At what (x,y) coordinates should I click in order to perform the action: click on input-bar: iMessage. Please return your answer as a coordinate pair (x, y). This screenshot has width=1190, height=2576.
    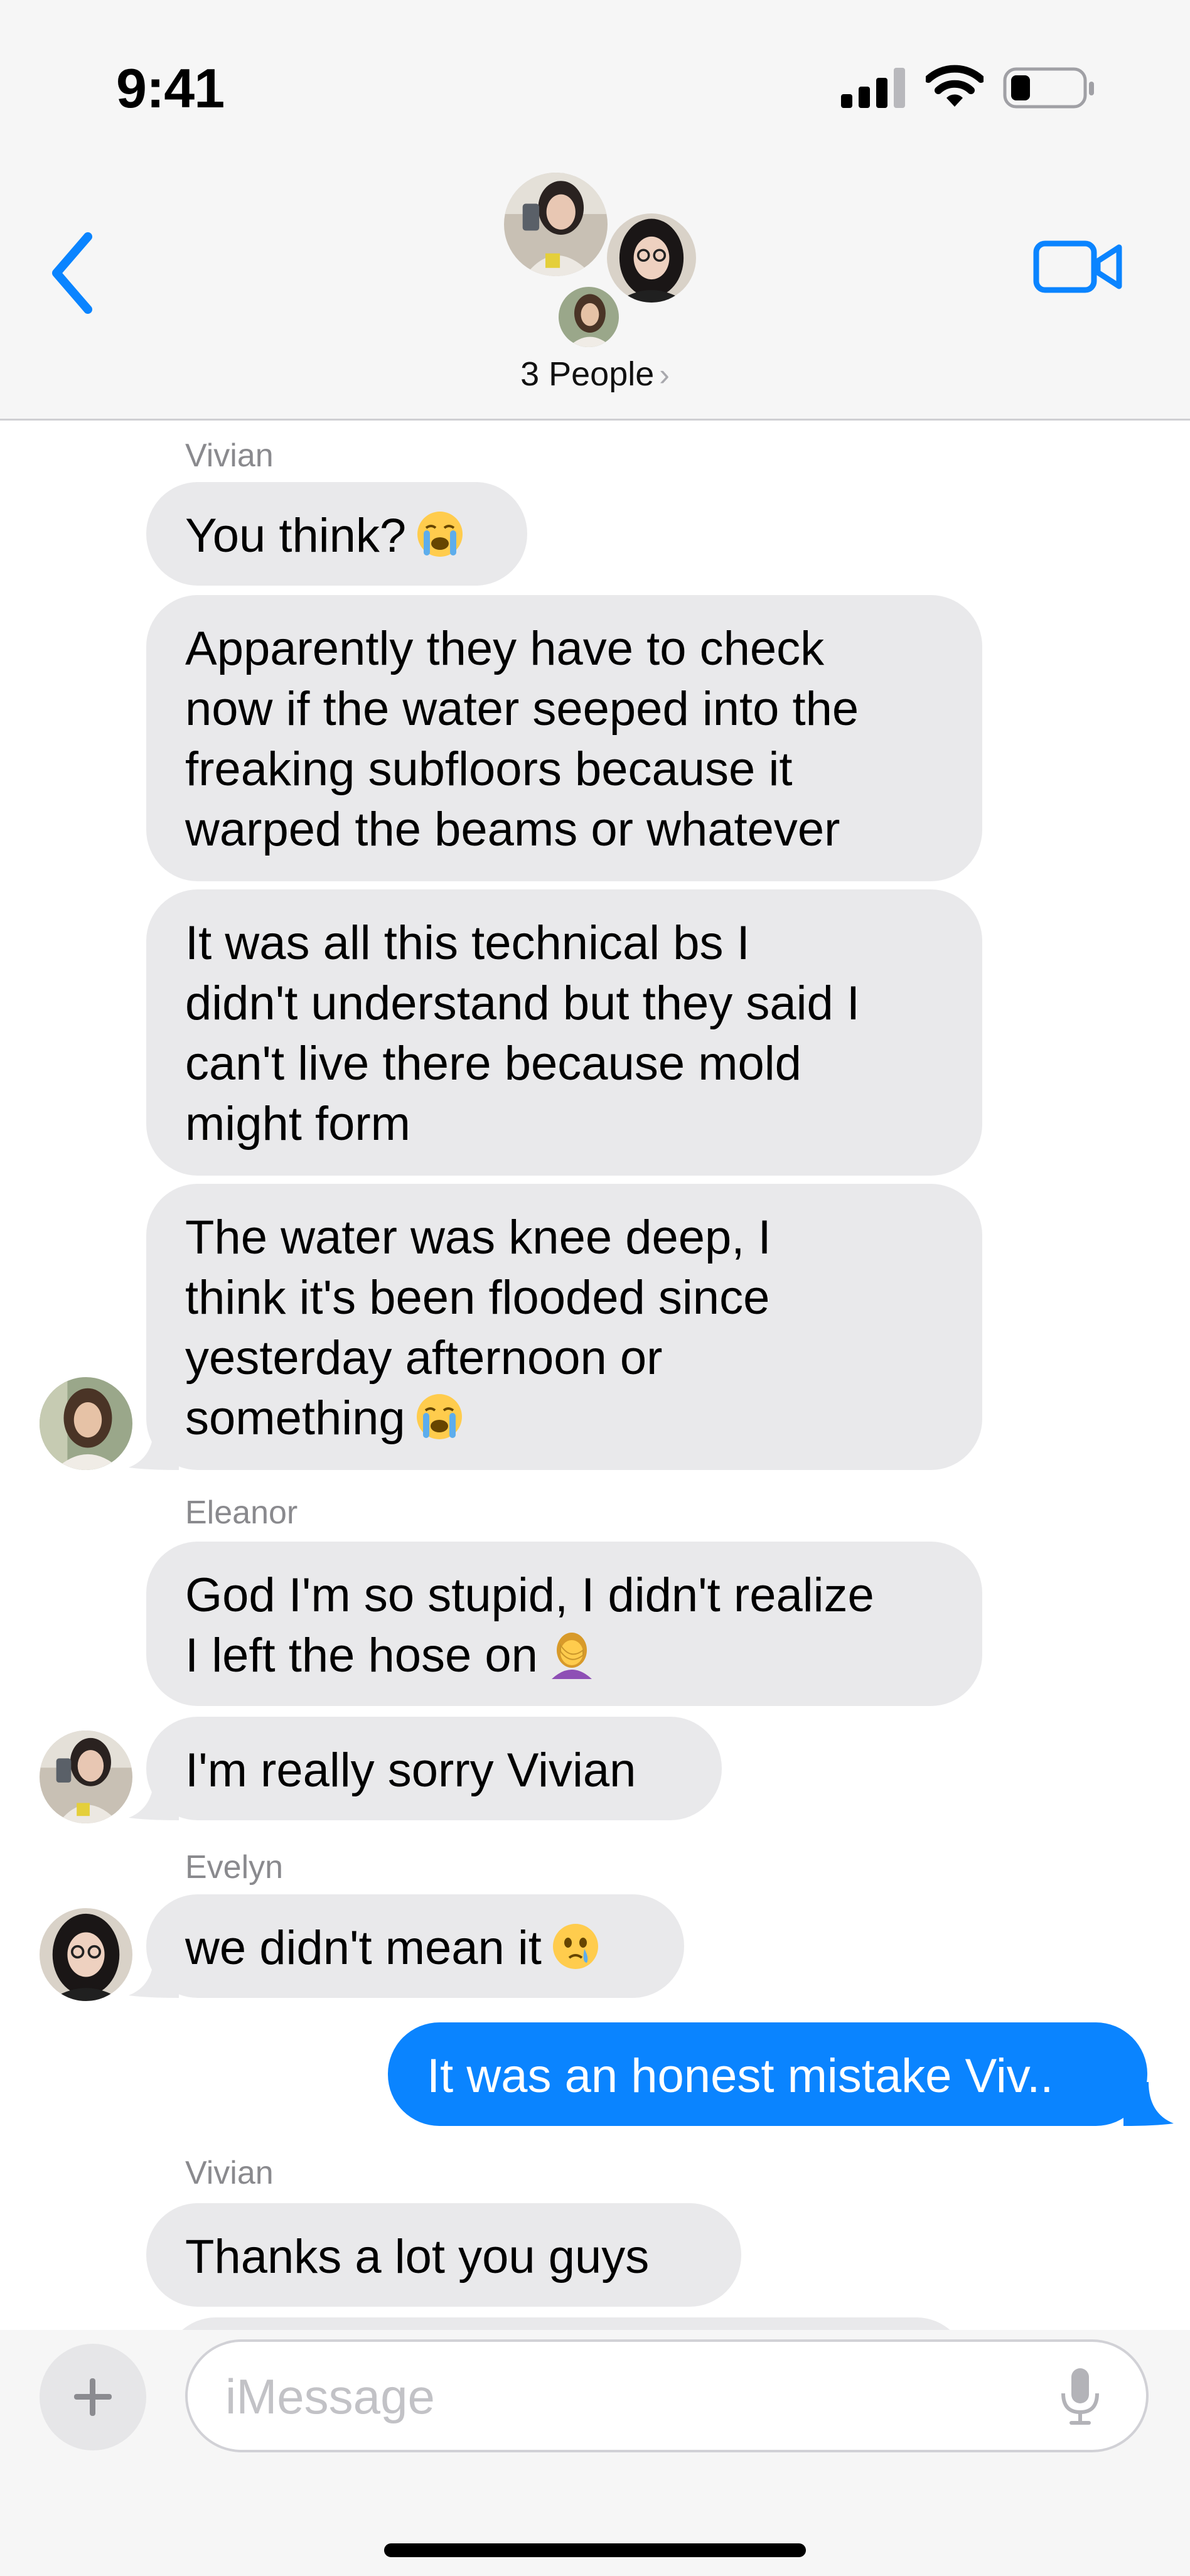
    Looking at the image, I should click on (595, 2453).